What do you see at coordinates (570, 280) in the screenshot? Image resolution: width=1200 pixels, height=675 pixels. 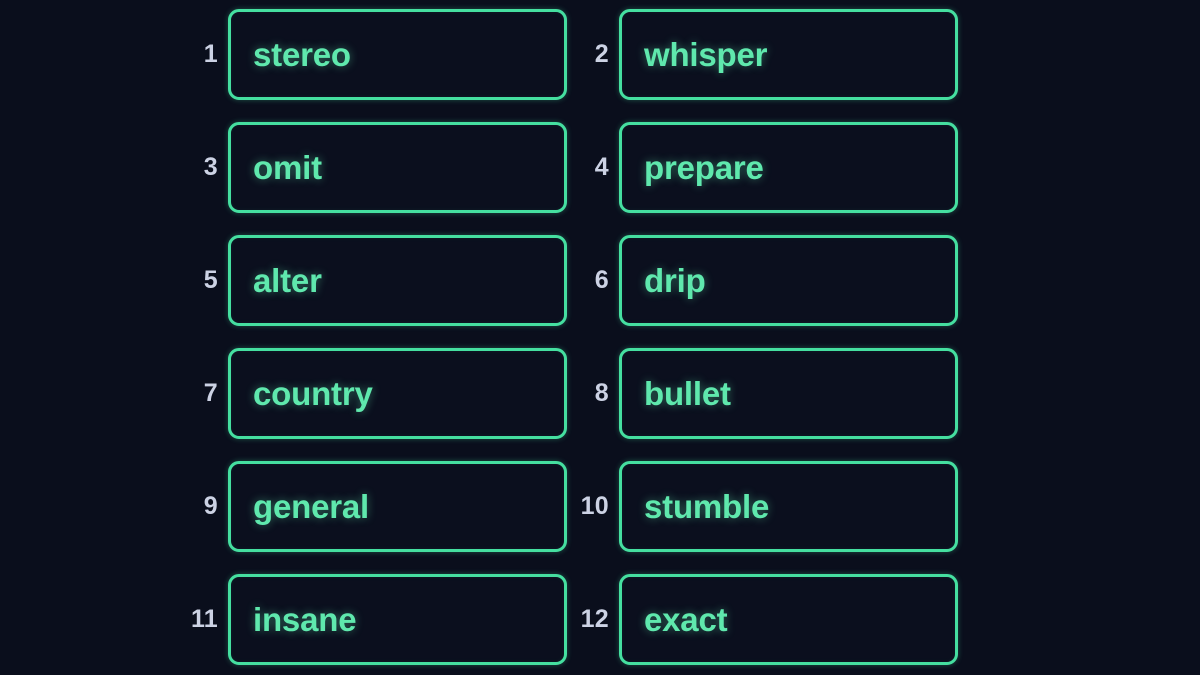 I see `word-row: 5 alter 6 drip` at bounding box center [570, 280].